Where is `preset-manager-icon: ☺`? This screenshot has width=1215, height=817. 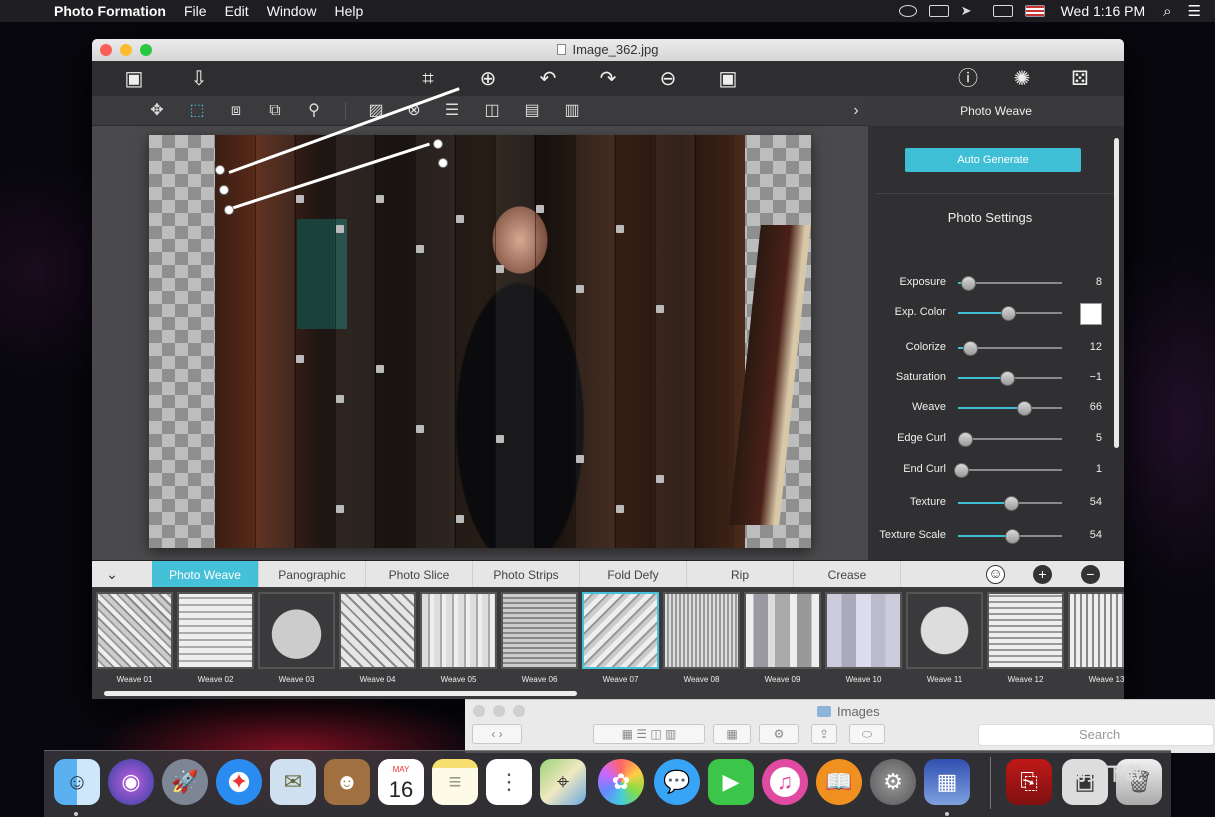
preset-manager-icon: ☺ is located at coordinates (995, 574).